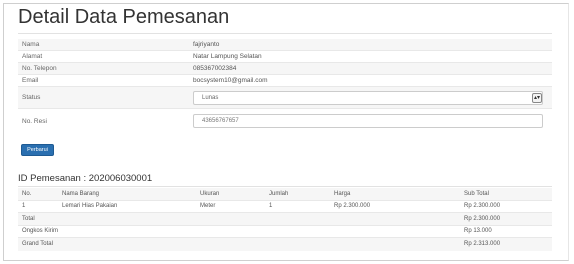 This screenshot has height=264, width=574. Describe the element at coordinates (482, 244) in the screenshot. I see `grand-total-value: Rp 2.313.000` at that location.